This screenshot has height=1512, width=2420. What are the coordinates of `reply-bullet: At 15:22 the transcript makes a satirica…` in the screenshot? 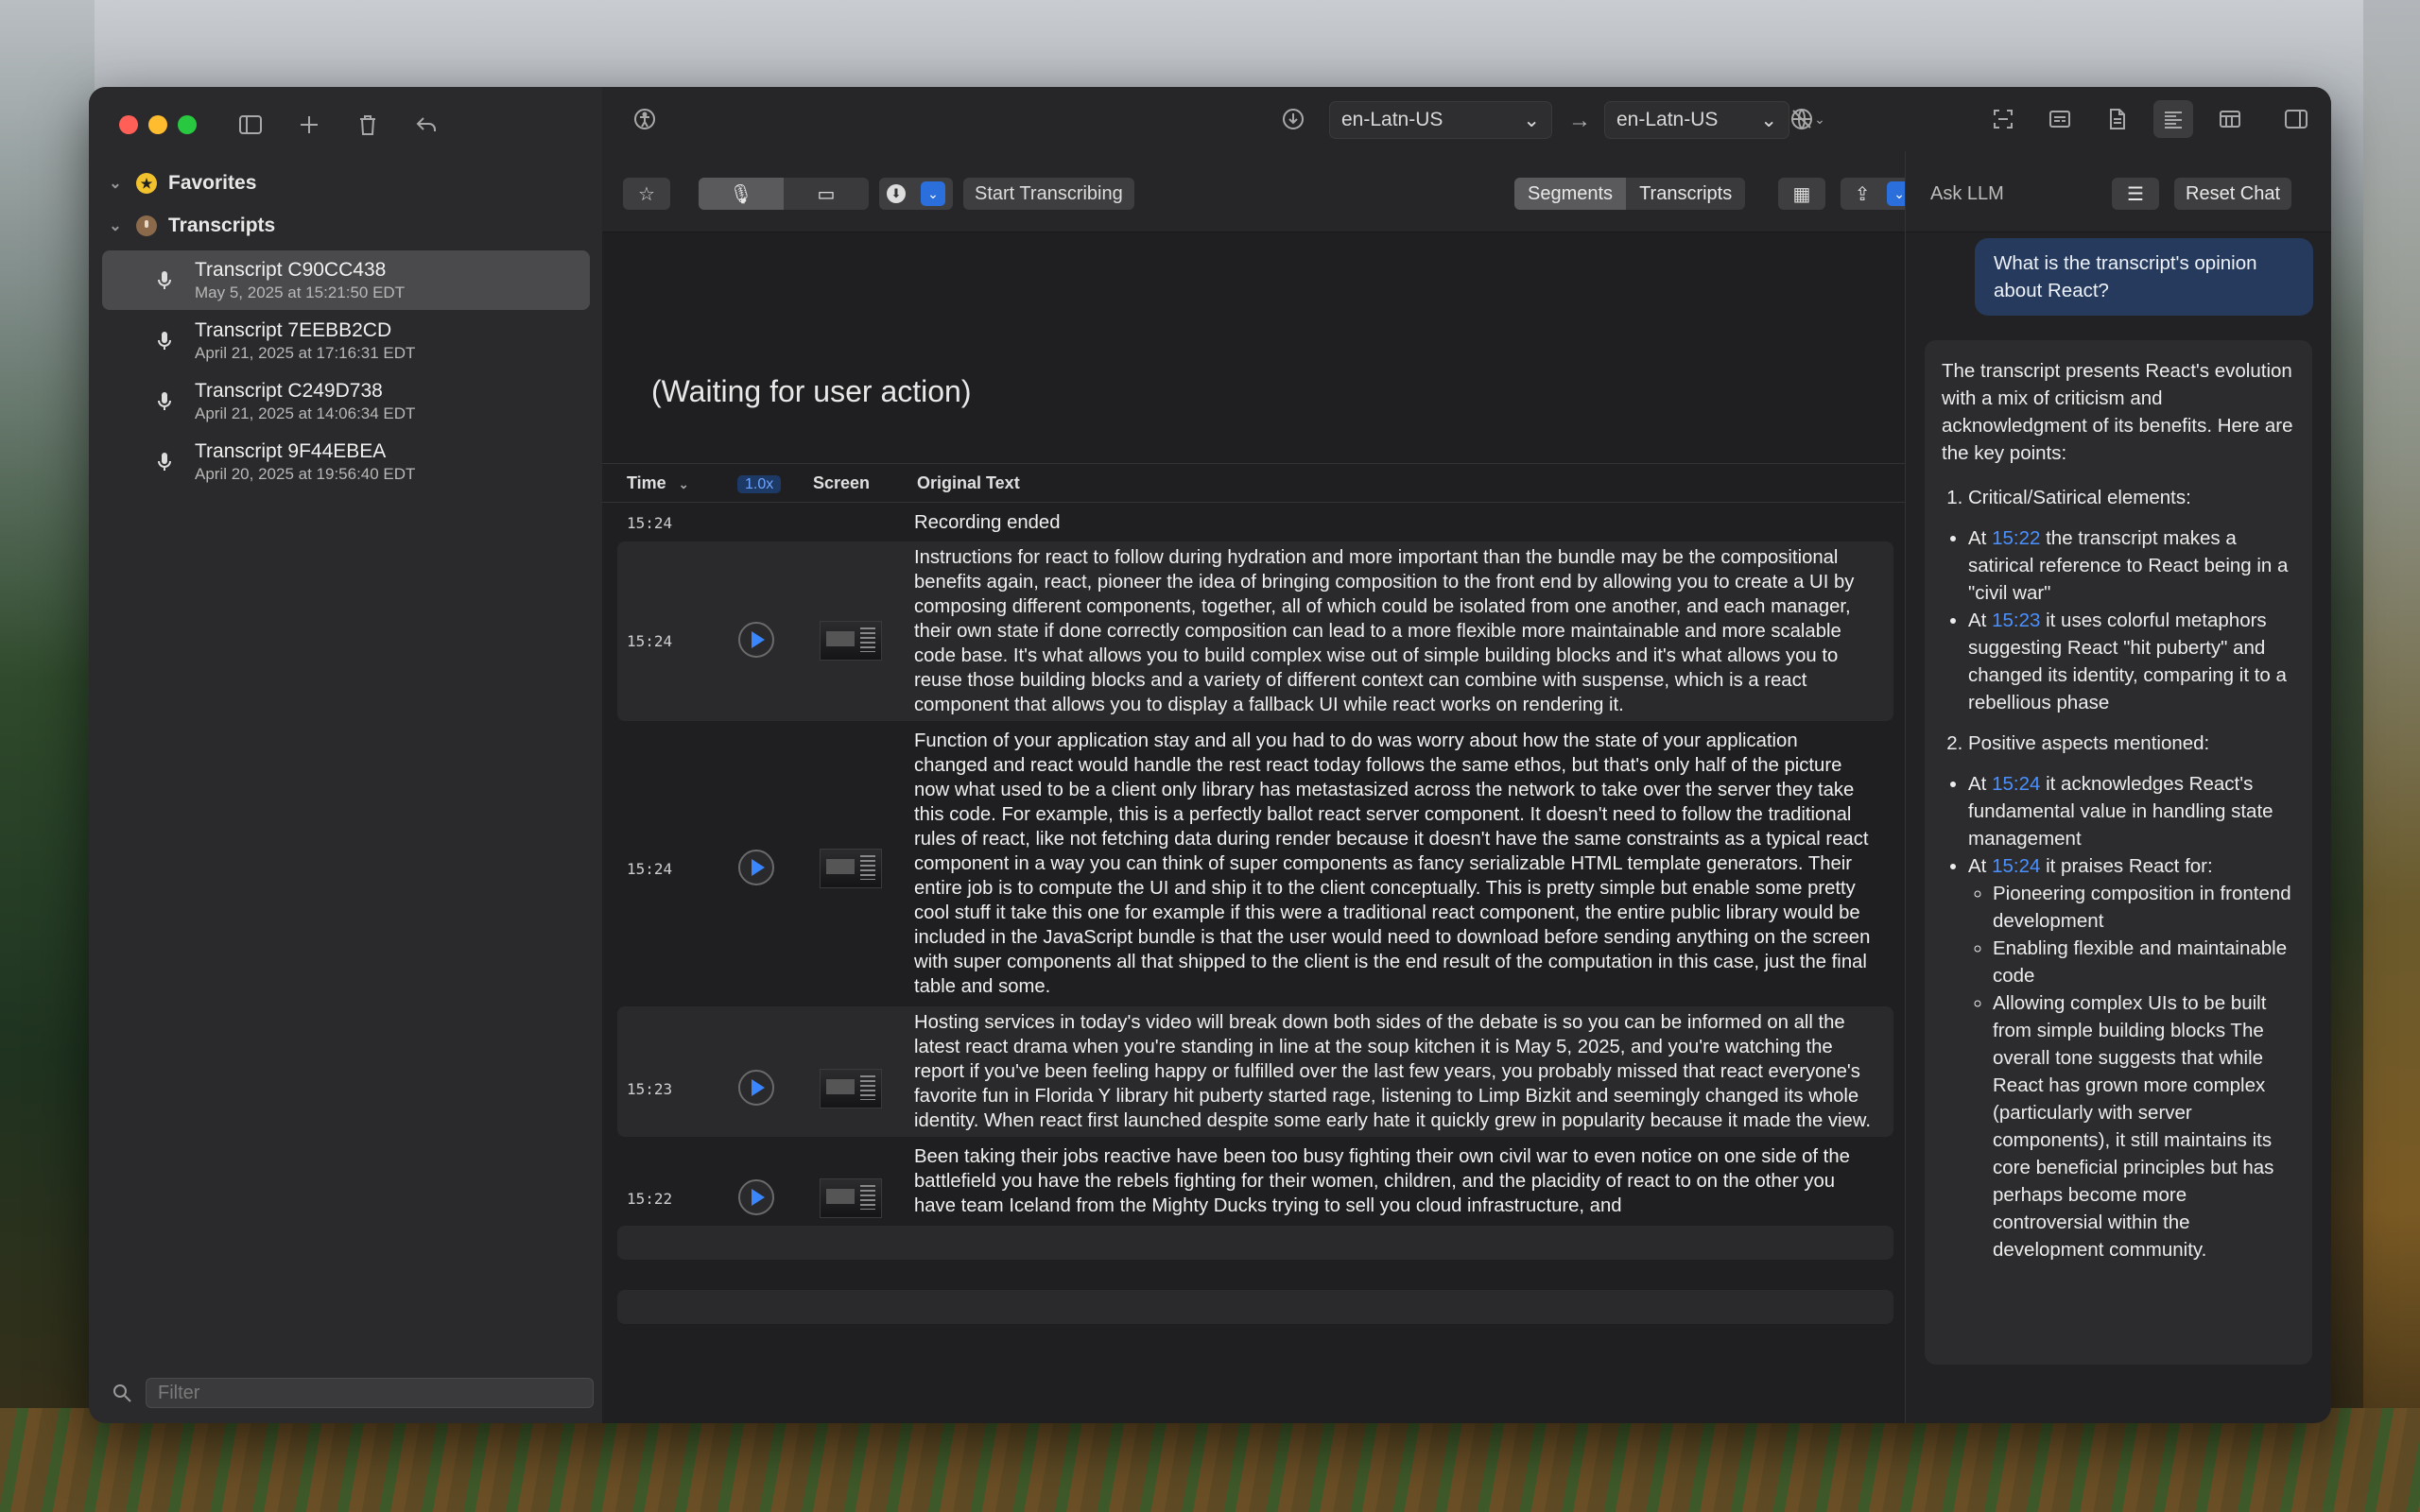 It's located at (2131, 565).